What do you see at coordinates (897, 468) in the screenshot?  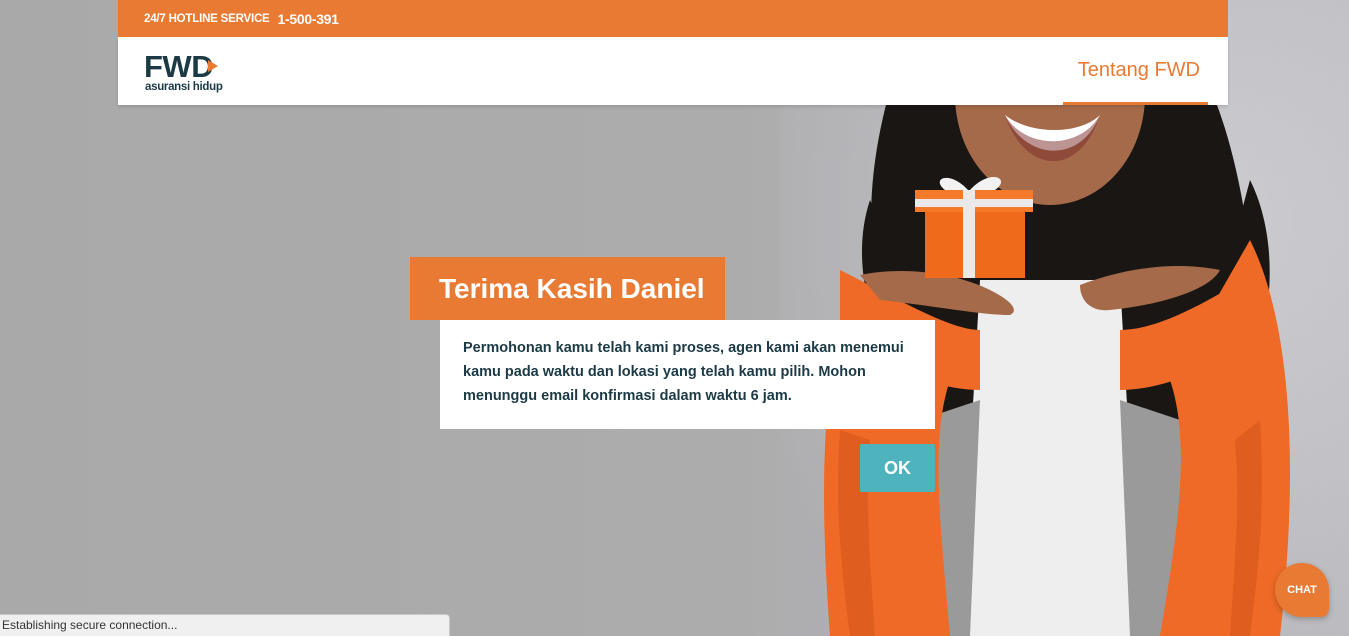 I see `ok-button: OK` at bounding box center [897, 468].